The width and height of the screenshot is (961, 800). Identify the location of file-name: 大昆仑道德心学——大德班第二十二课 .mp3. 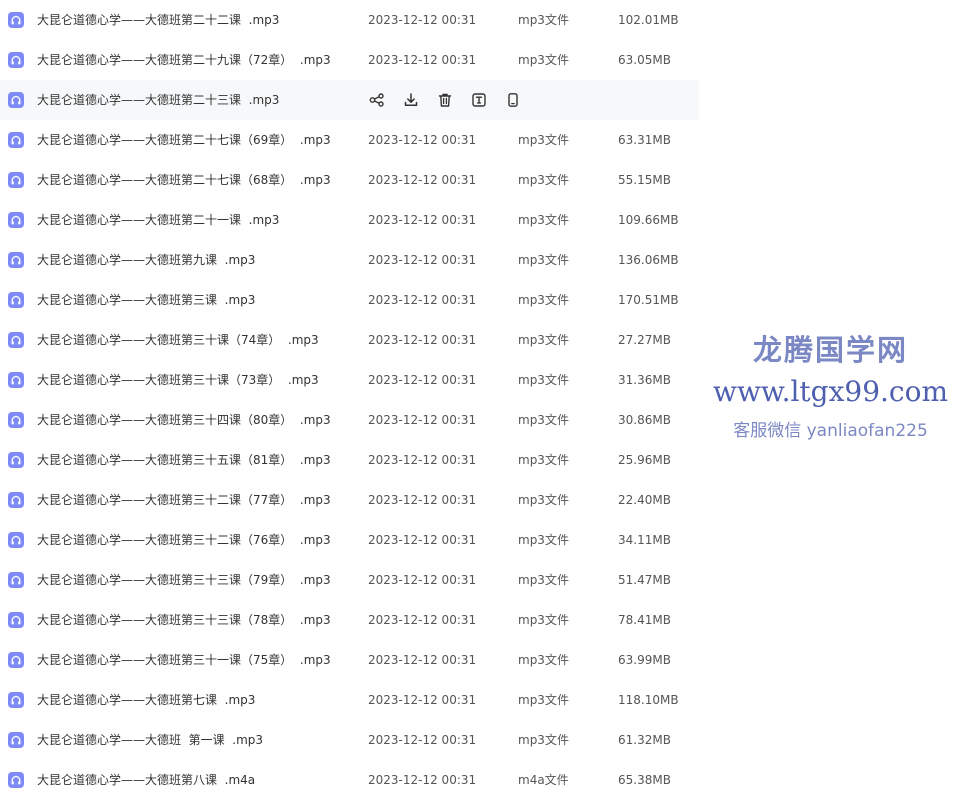
(158, 20).